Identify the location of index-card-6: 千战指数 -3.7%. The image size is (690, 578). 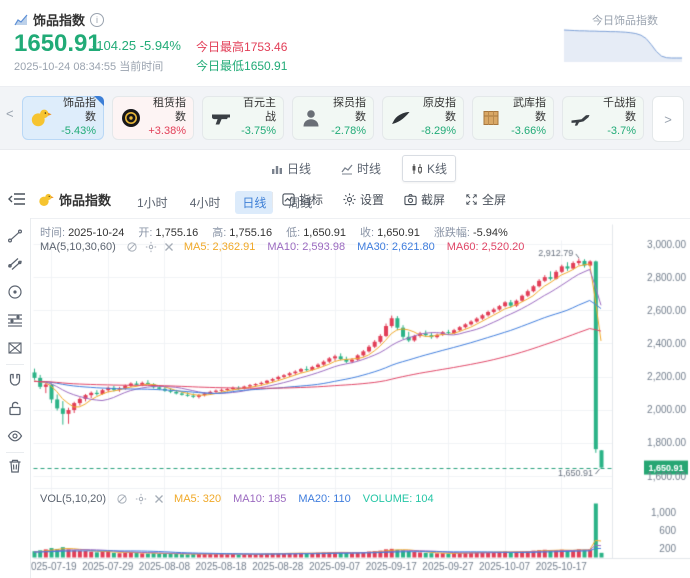
(603, 118).